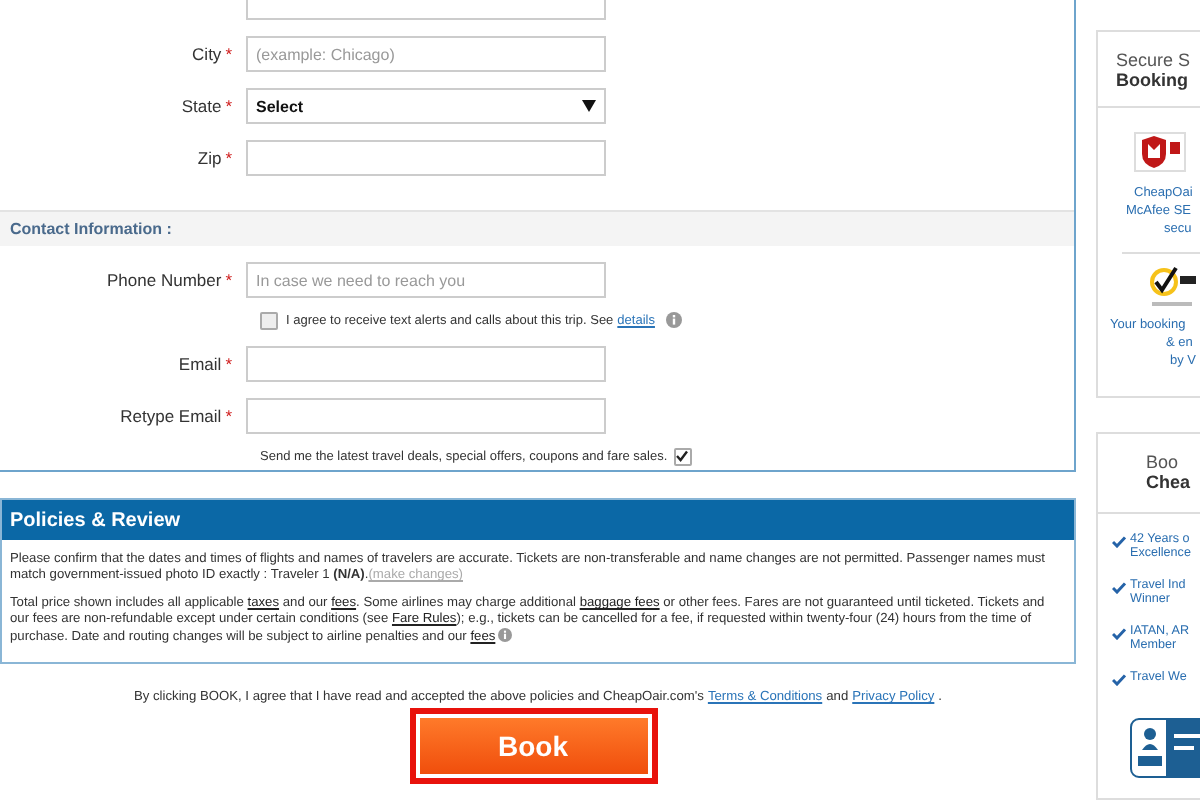 The width and height of the screenshot is (1200, 800). Describe the element at coordinates (212, 54) in the screenshot. I see `field-label: City *` at that location.